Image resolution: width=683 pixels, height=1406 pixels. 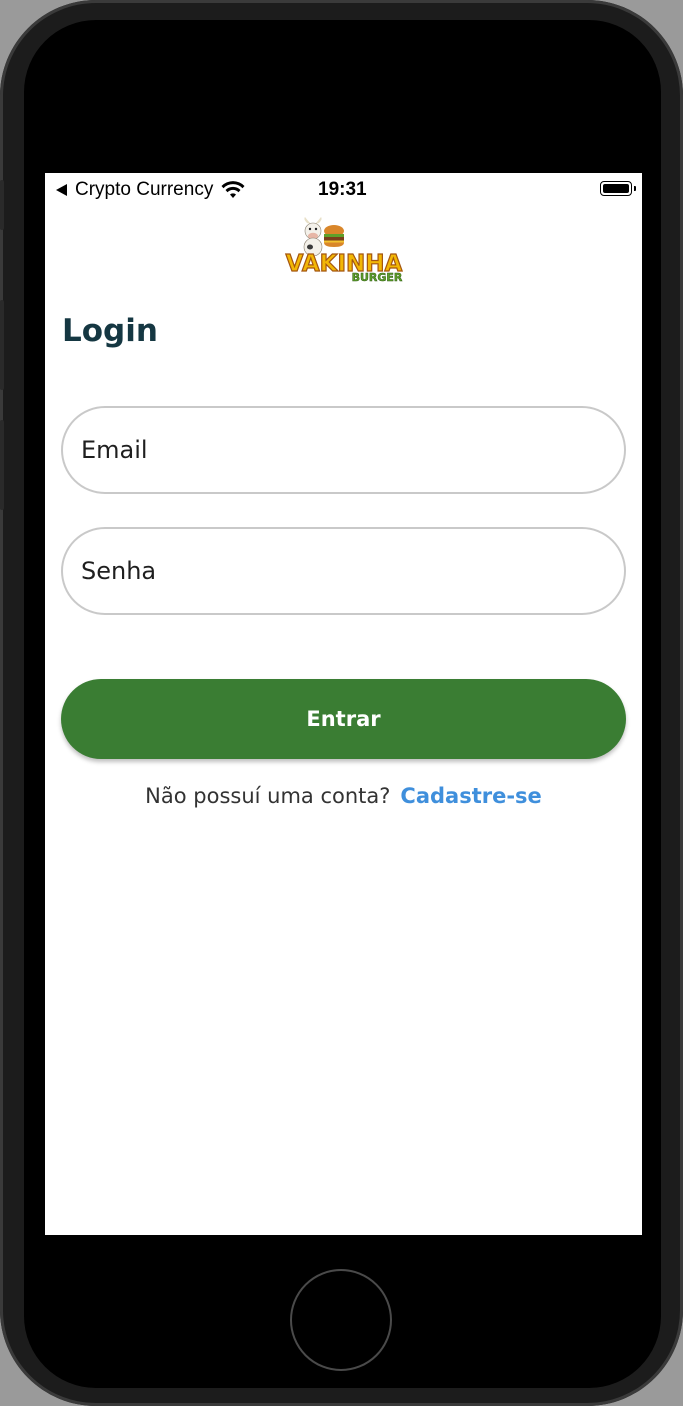 I want to click on status-bar: Crypto Currency 19:31, so click(x=343, y=189).